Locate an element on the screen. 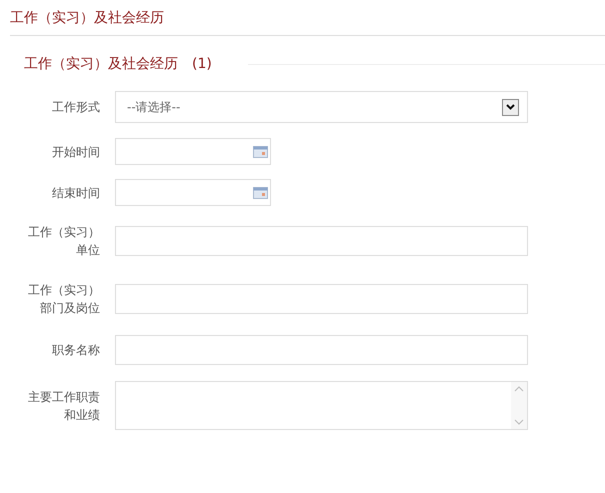  page-title: 工作（实习）及社会经历 is located at coordinates (307, 18).